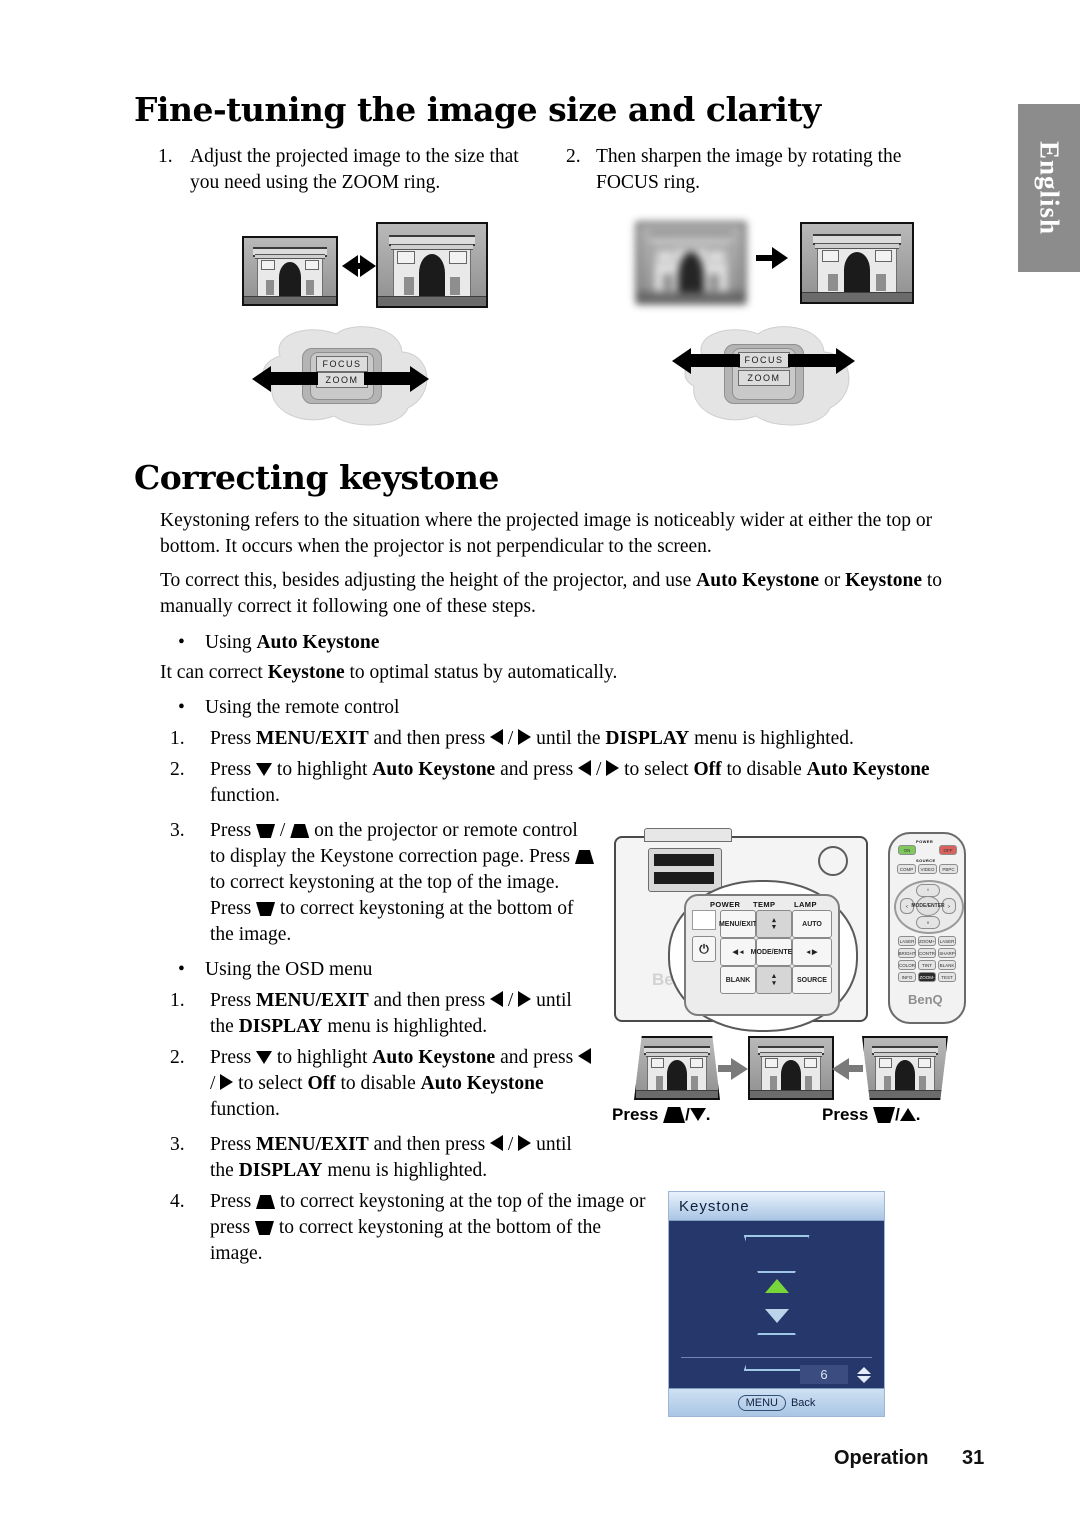 This screenshot has width=1080, height=1529. Describe the element at coordinates (738, 980) in the screenshot. I see `blank-button: BLANK` at that location.